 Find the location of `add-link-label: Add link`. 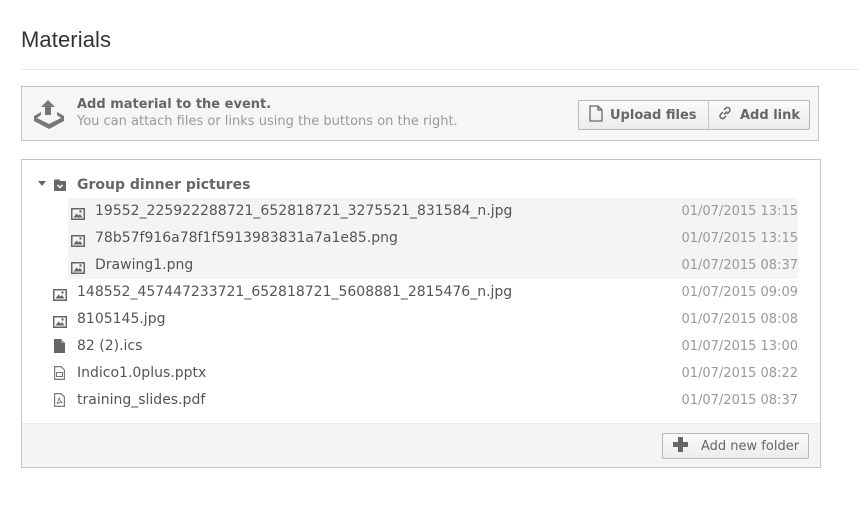

add-link-label: Add link is located at coordinates (770, 115).